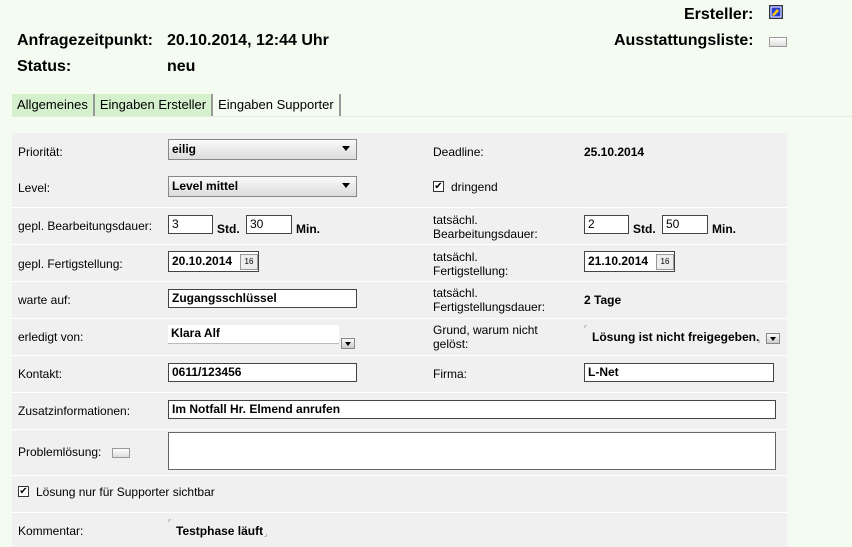  I want to click on planned-duration-label: gepl. Bearbeitungsdauer:, so click(85, 226).